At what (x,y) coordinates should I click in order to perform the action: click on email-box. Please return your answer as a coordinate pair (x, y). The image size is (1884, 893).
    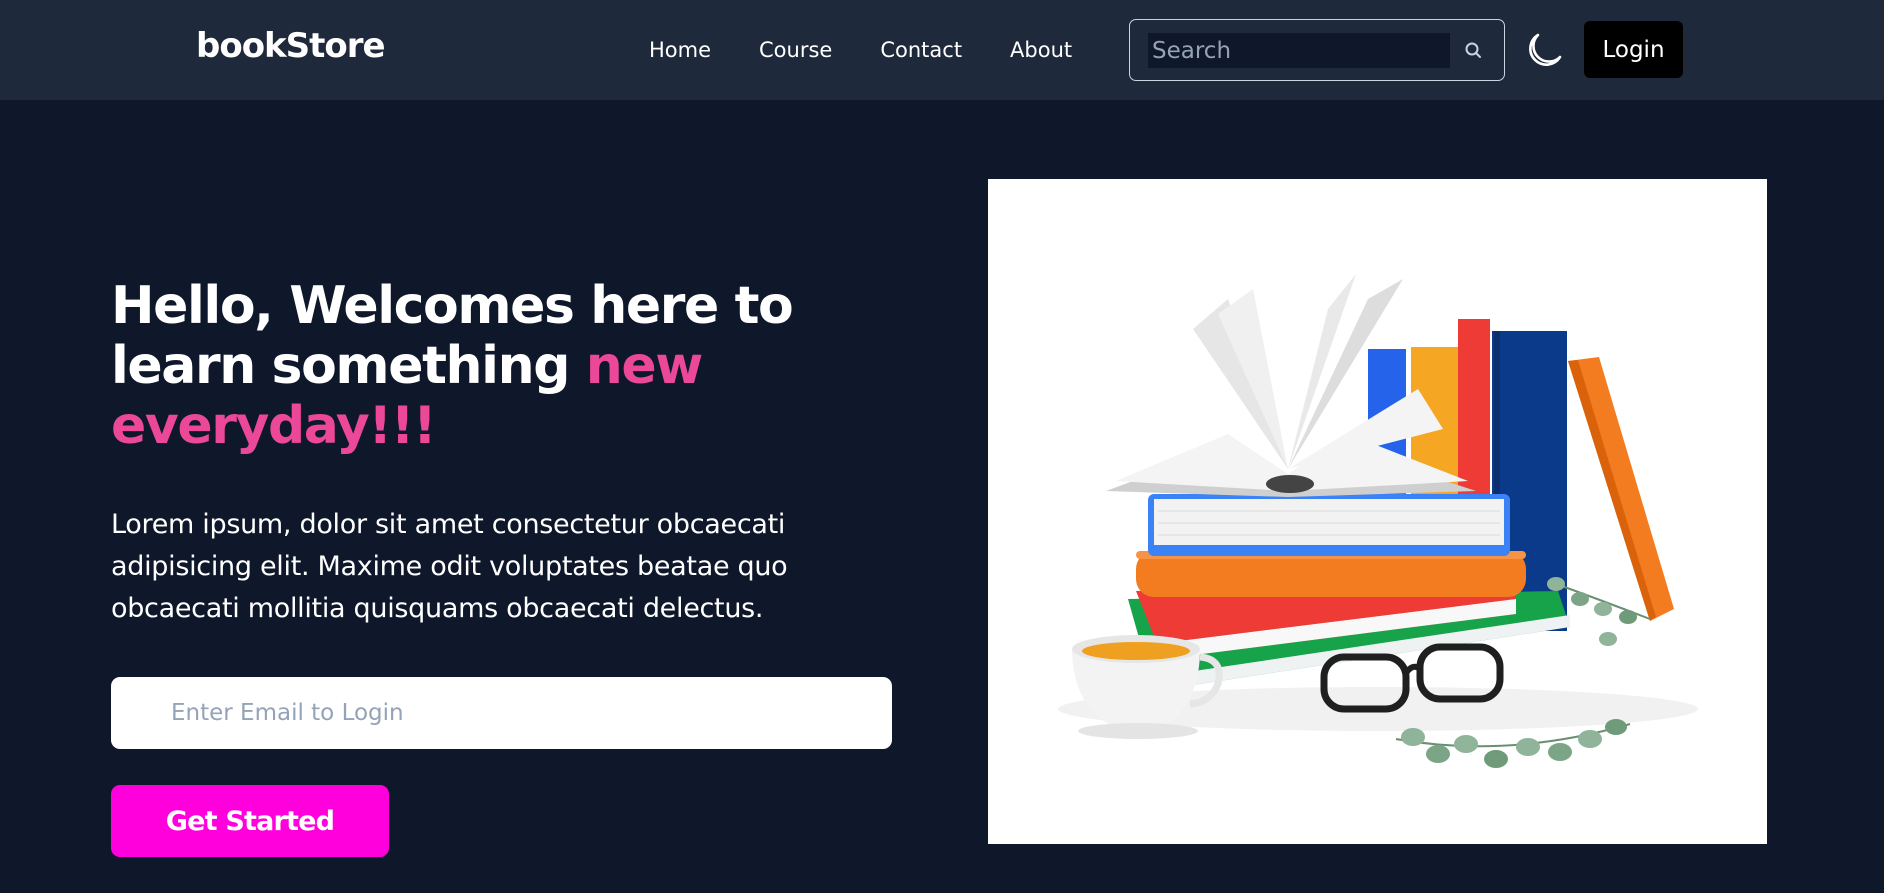
    Looking at the image, I should click on (501, 713).